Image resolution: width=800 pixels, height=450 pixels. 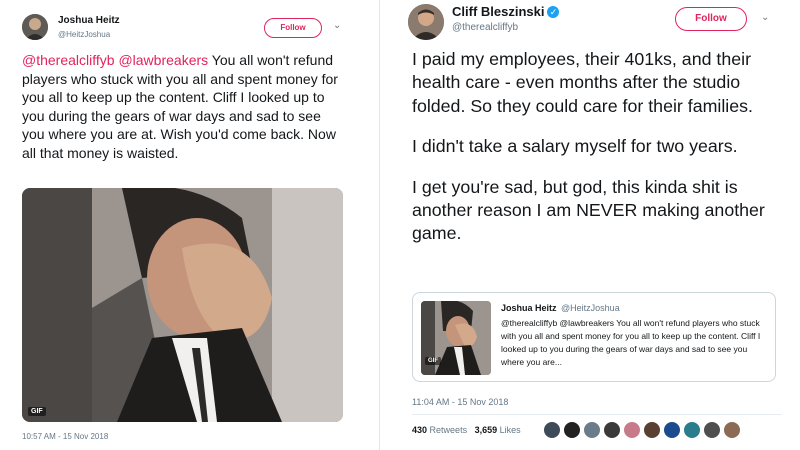 What do you see at coordinates (560, 308) in the screenshot?
I see `quoted-author: Joshua Heitz @HeitzJoshua` at bounding box center [560, 308].